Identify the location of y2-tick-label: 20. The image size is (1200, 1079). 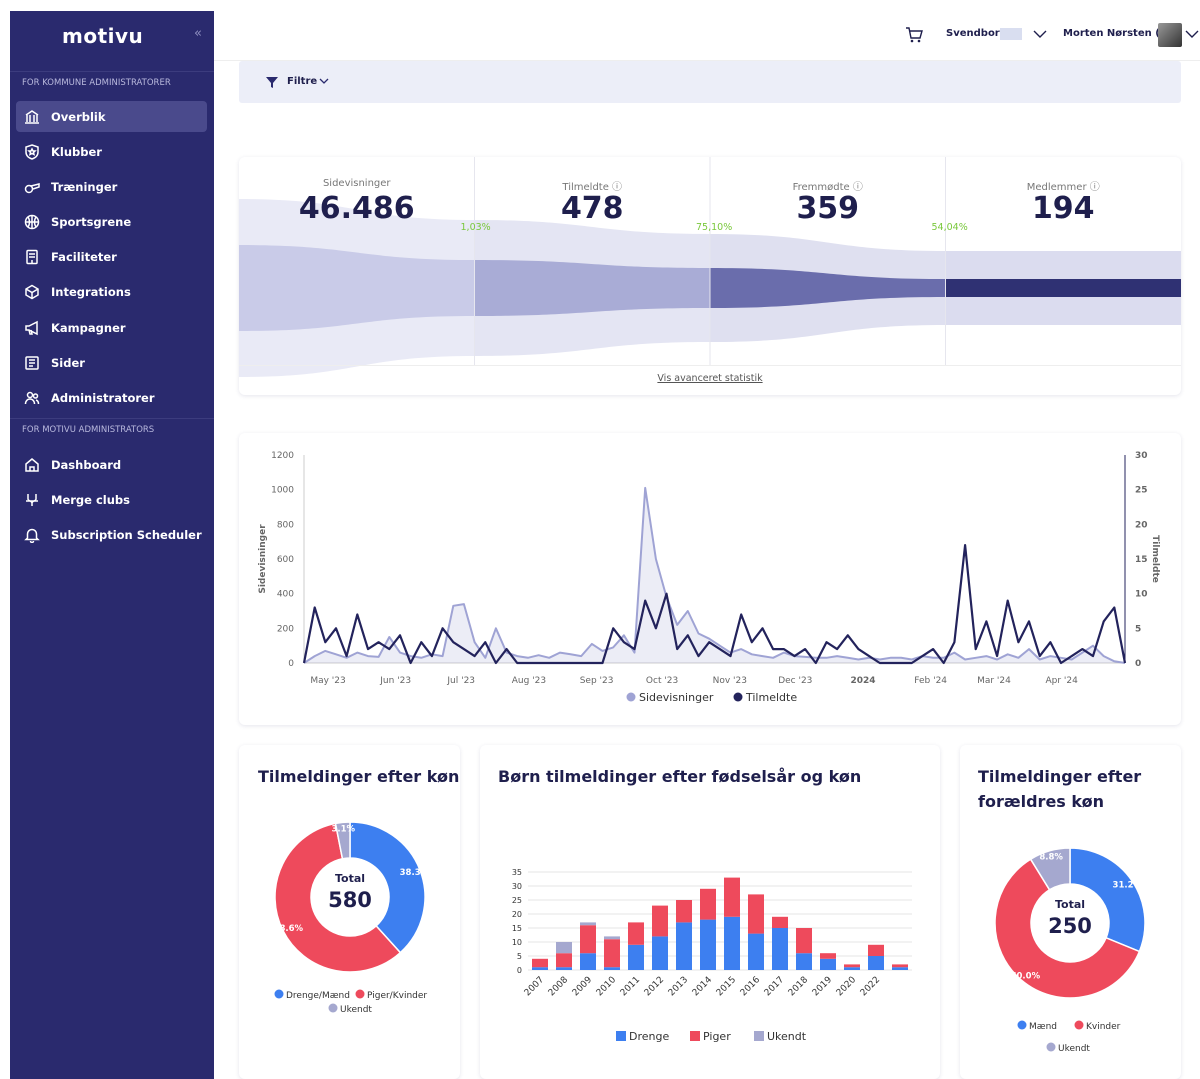
(1141, 525).